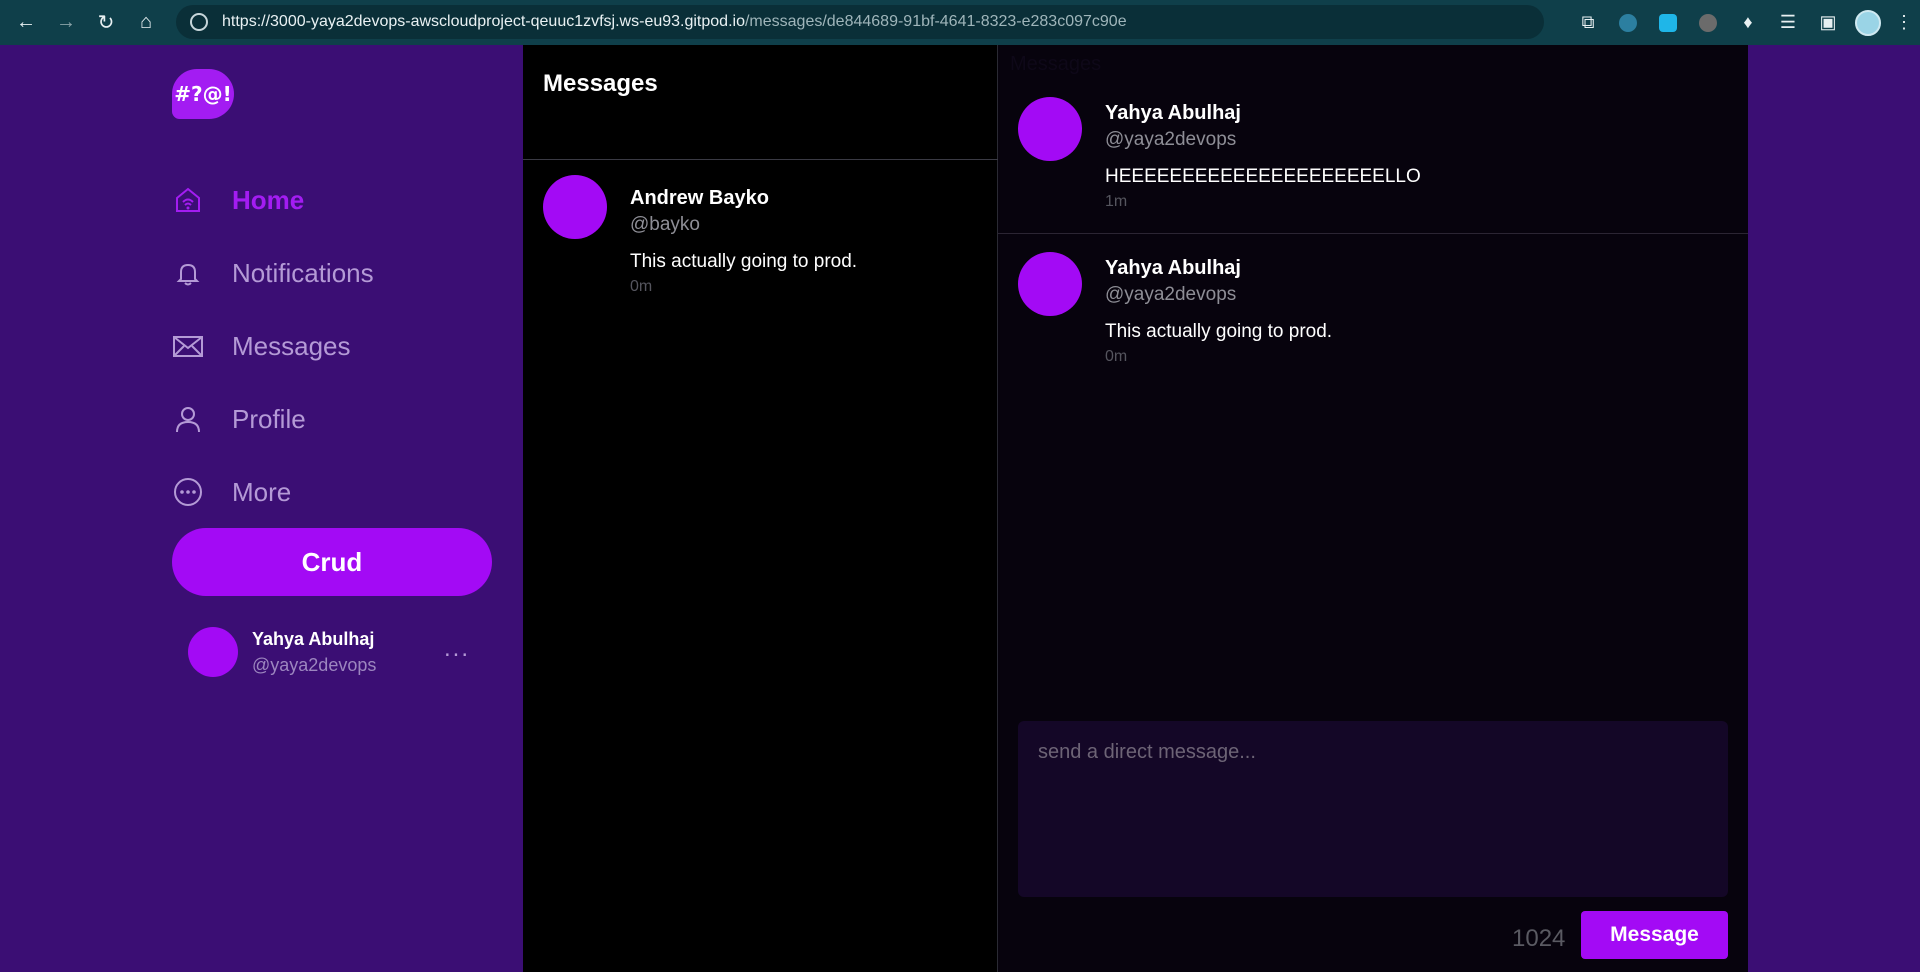 The height and width of the screenshot is (972, 1920). I want to click on page-background, so click(1834, 508).